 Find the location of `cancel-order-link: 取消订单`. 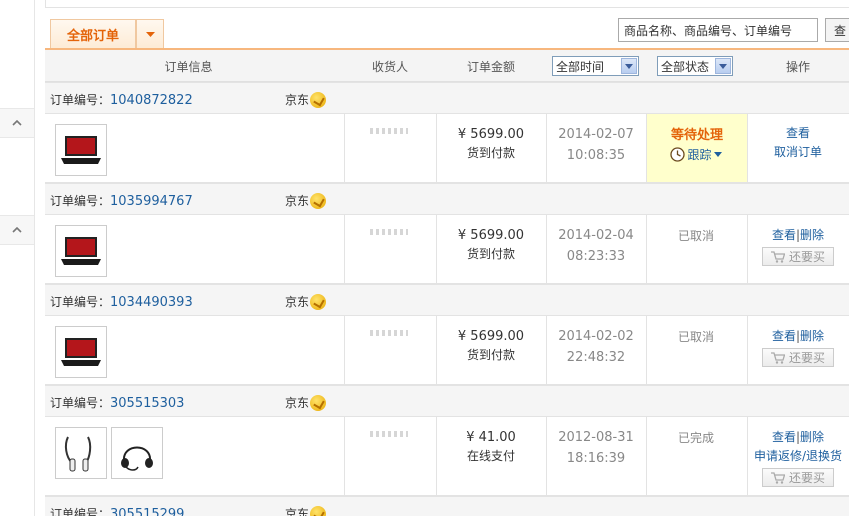

cancel-order-link: 取消订单 is located at coordinates (798, 152).